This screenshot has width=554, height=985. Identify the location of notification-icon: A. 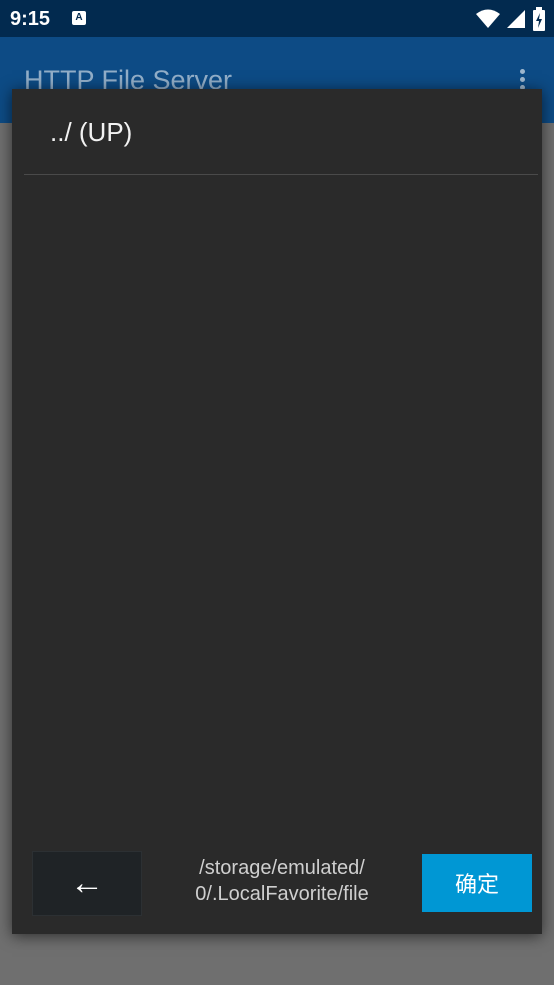
(79, 18).